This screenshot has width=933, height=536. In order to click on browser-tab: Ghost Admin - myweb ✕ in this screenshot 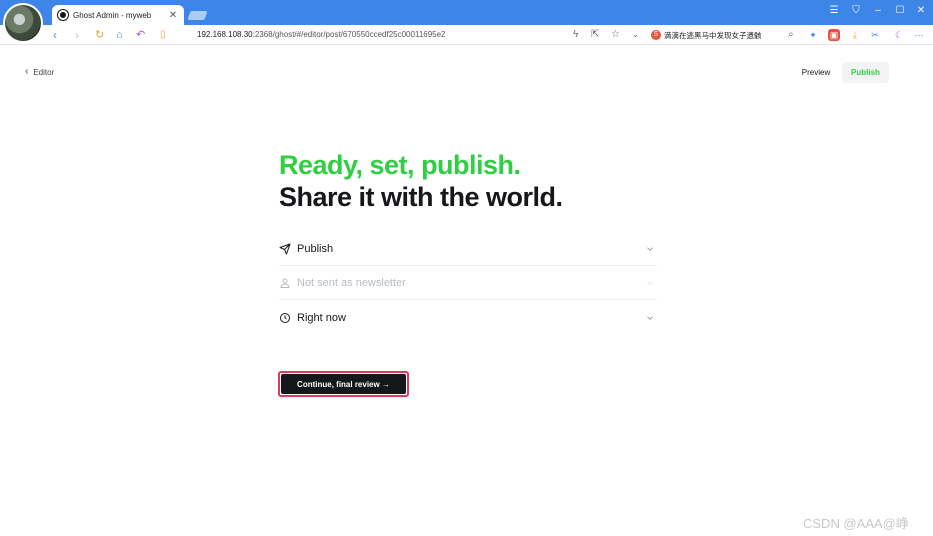, I will do `click(118, 15)`.